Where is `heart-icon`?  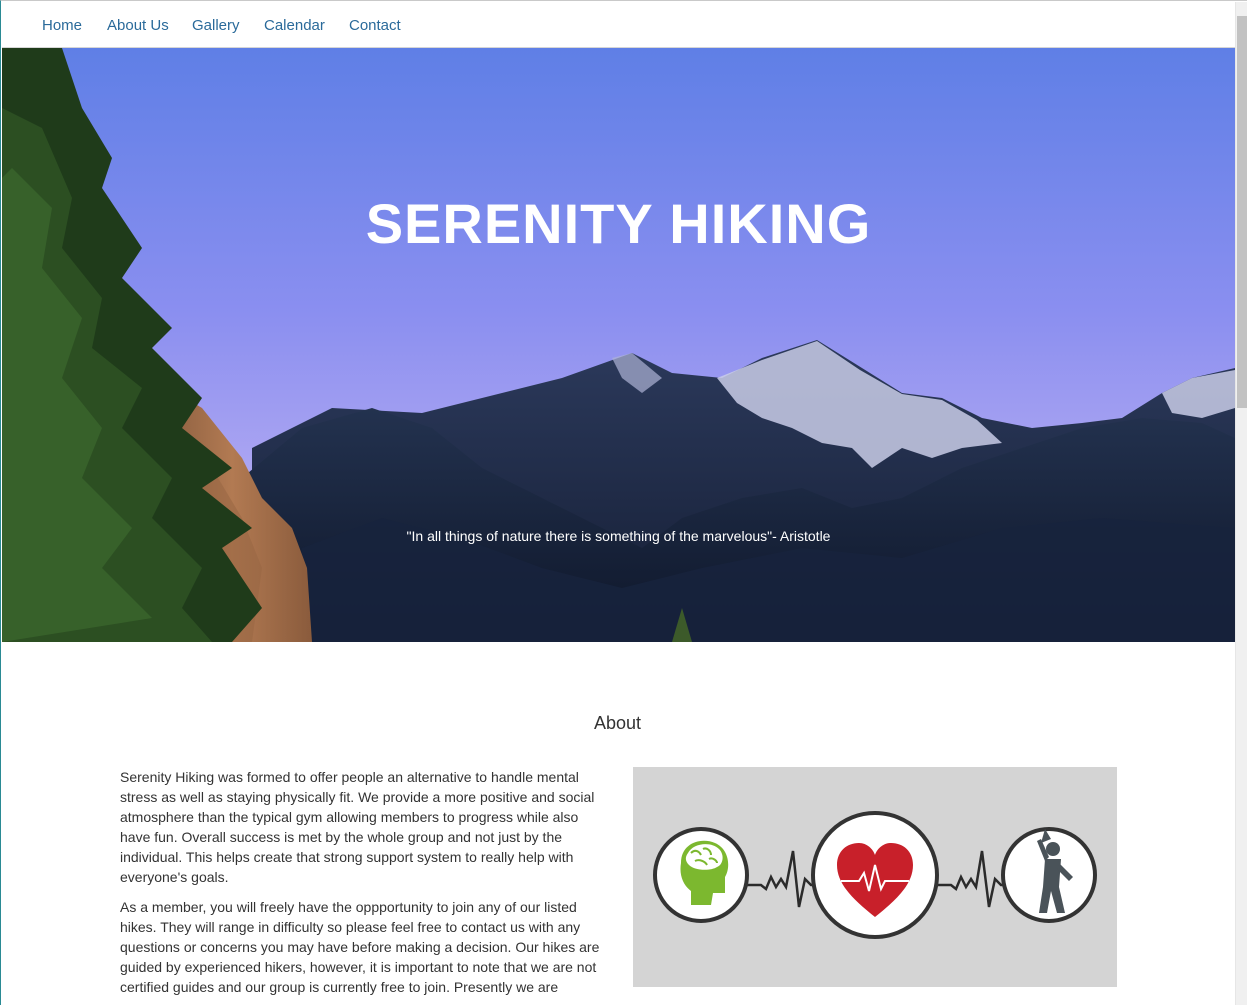
heart-icon is located at coordinates (875, 875).